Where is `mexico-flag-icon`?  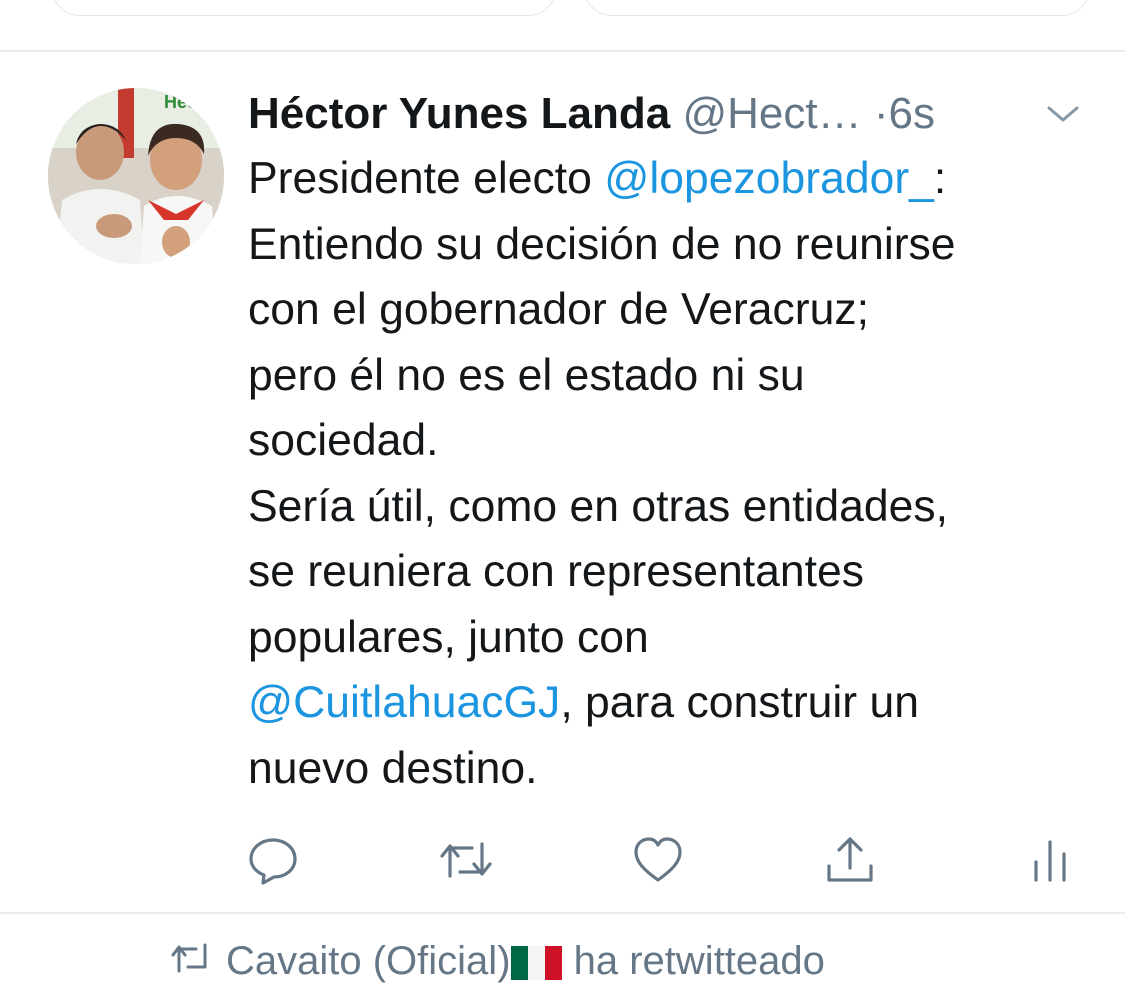
mexico-flag-icon is located at coordinates (536, 963).